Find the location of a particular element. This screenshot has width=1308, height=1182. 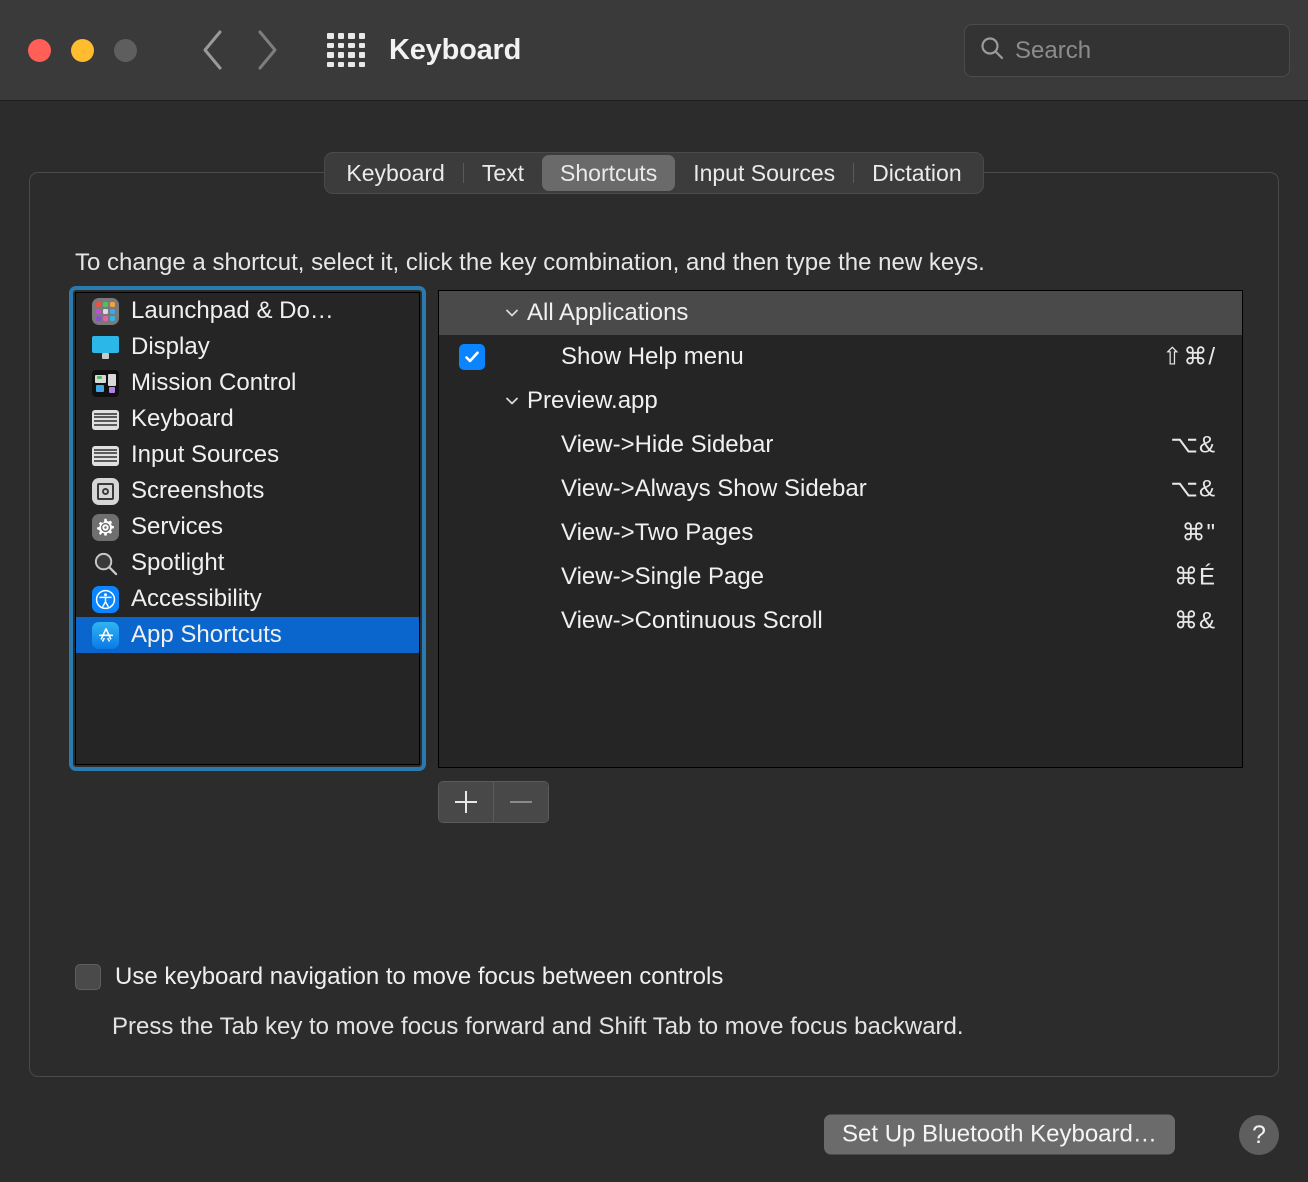

sidebar-item-label: Services is located at coordinates (177, 526).